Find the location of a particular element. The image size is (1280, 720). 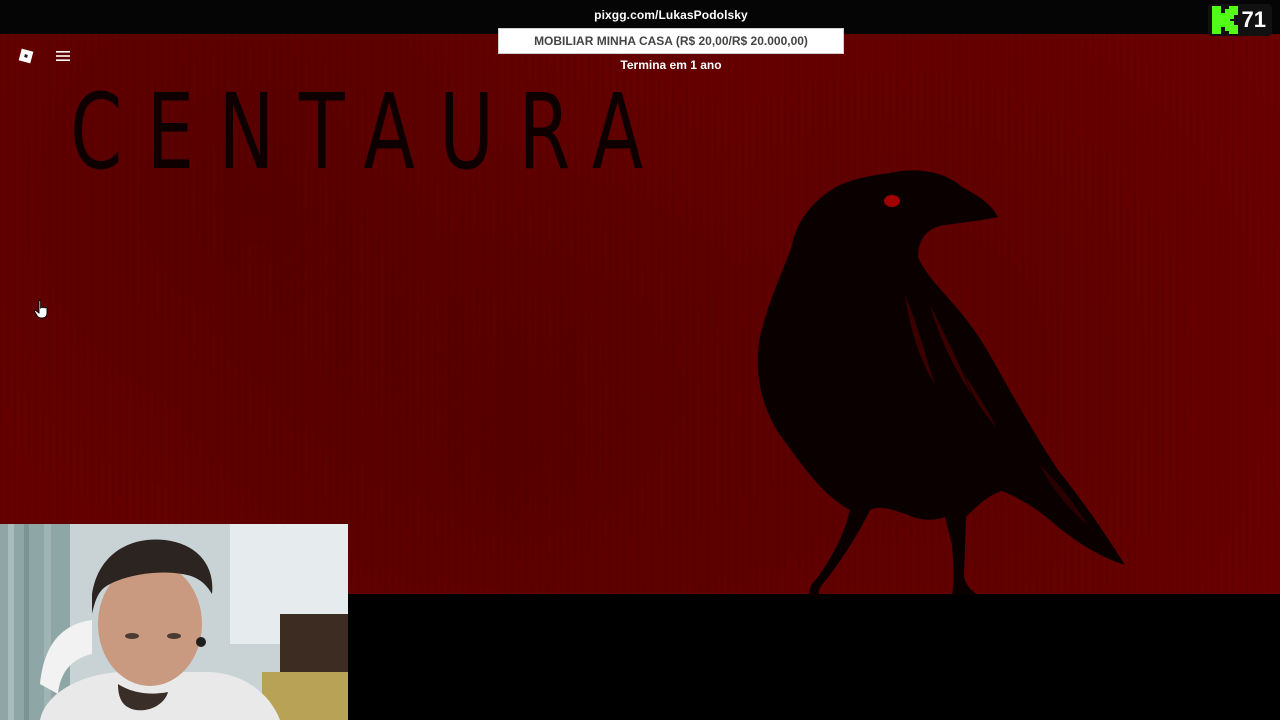

kick-logo-icon is located at coordinates (1224, 20).